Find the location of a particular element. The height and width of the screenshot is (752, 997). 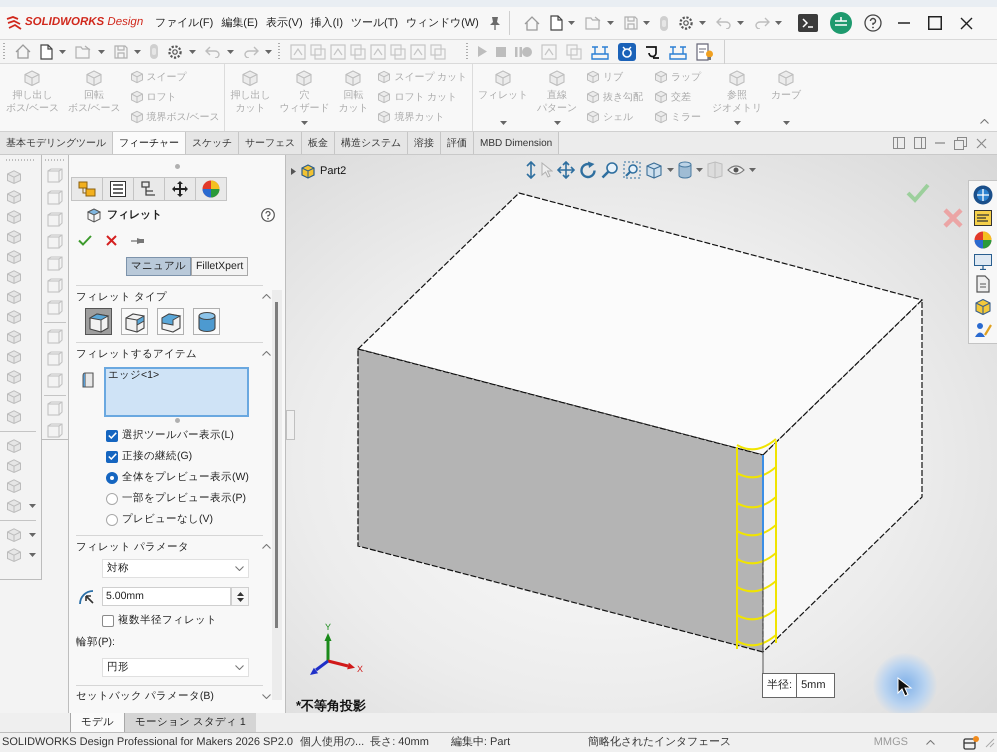

menu-item: 表示(V) is located at coordinates (284, 23).